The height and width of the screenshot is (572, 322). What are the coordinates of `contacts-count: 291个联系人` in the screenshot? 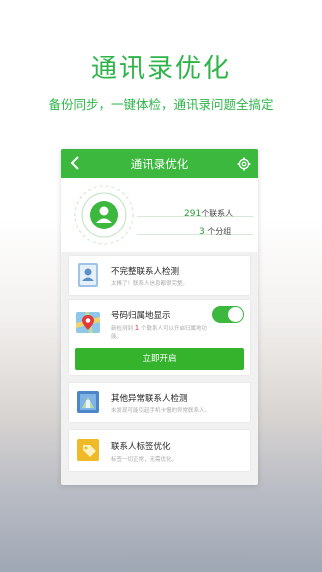 It's located at (208, 213).